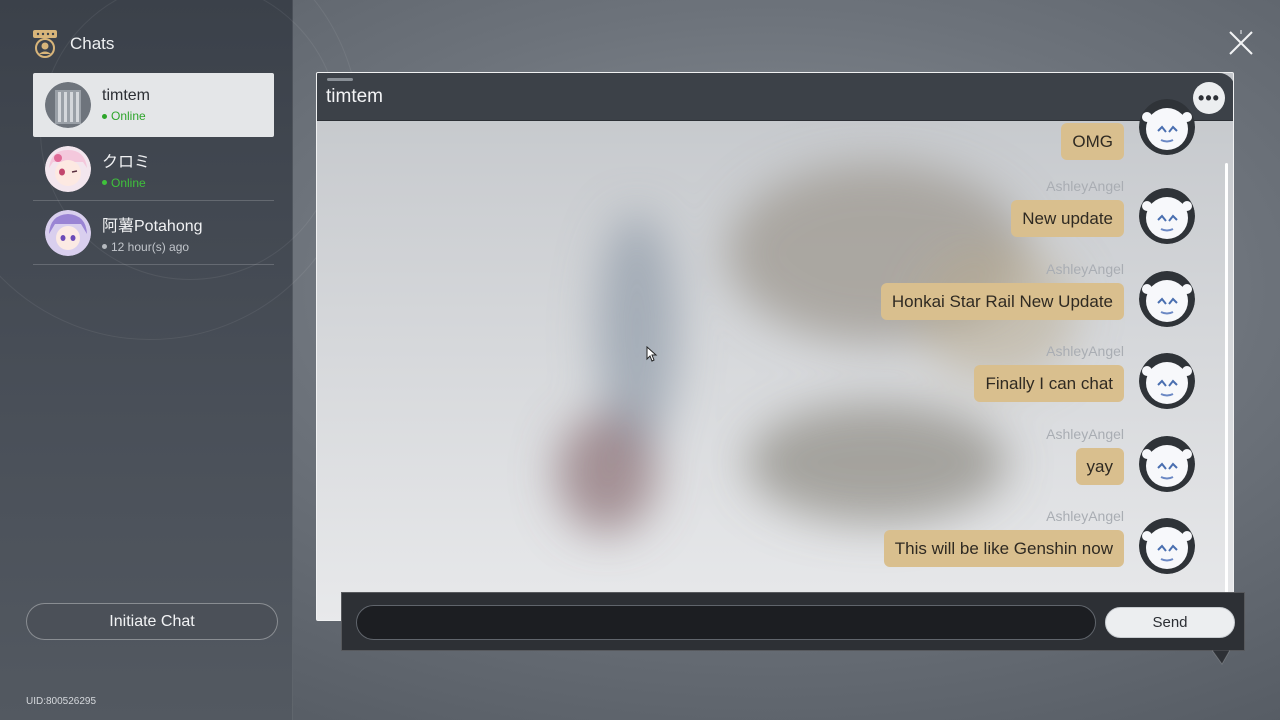 The image size is (1280, 720). I want to click on contact-potahong: 阿薯Potahong 12 hour(s) ago, so click(153, 233).